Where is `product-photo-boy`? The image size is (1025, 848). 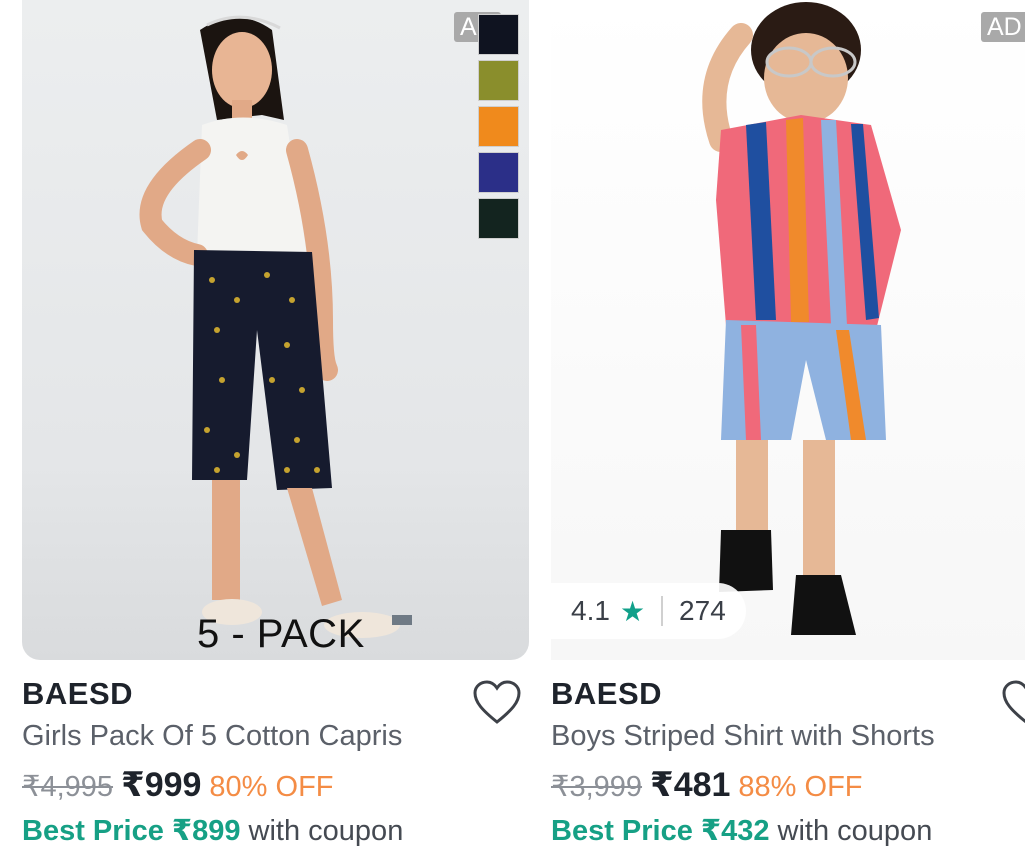
product-photo-boy is located at coordinates (801, 318).